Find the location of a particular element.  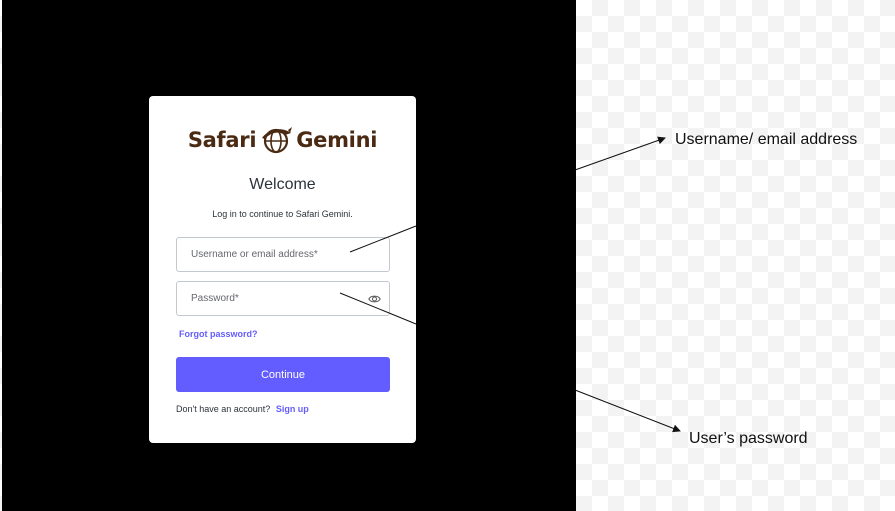

globe-mark-icon is located at coordinates (277, 140).